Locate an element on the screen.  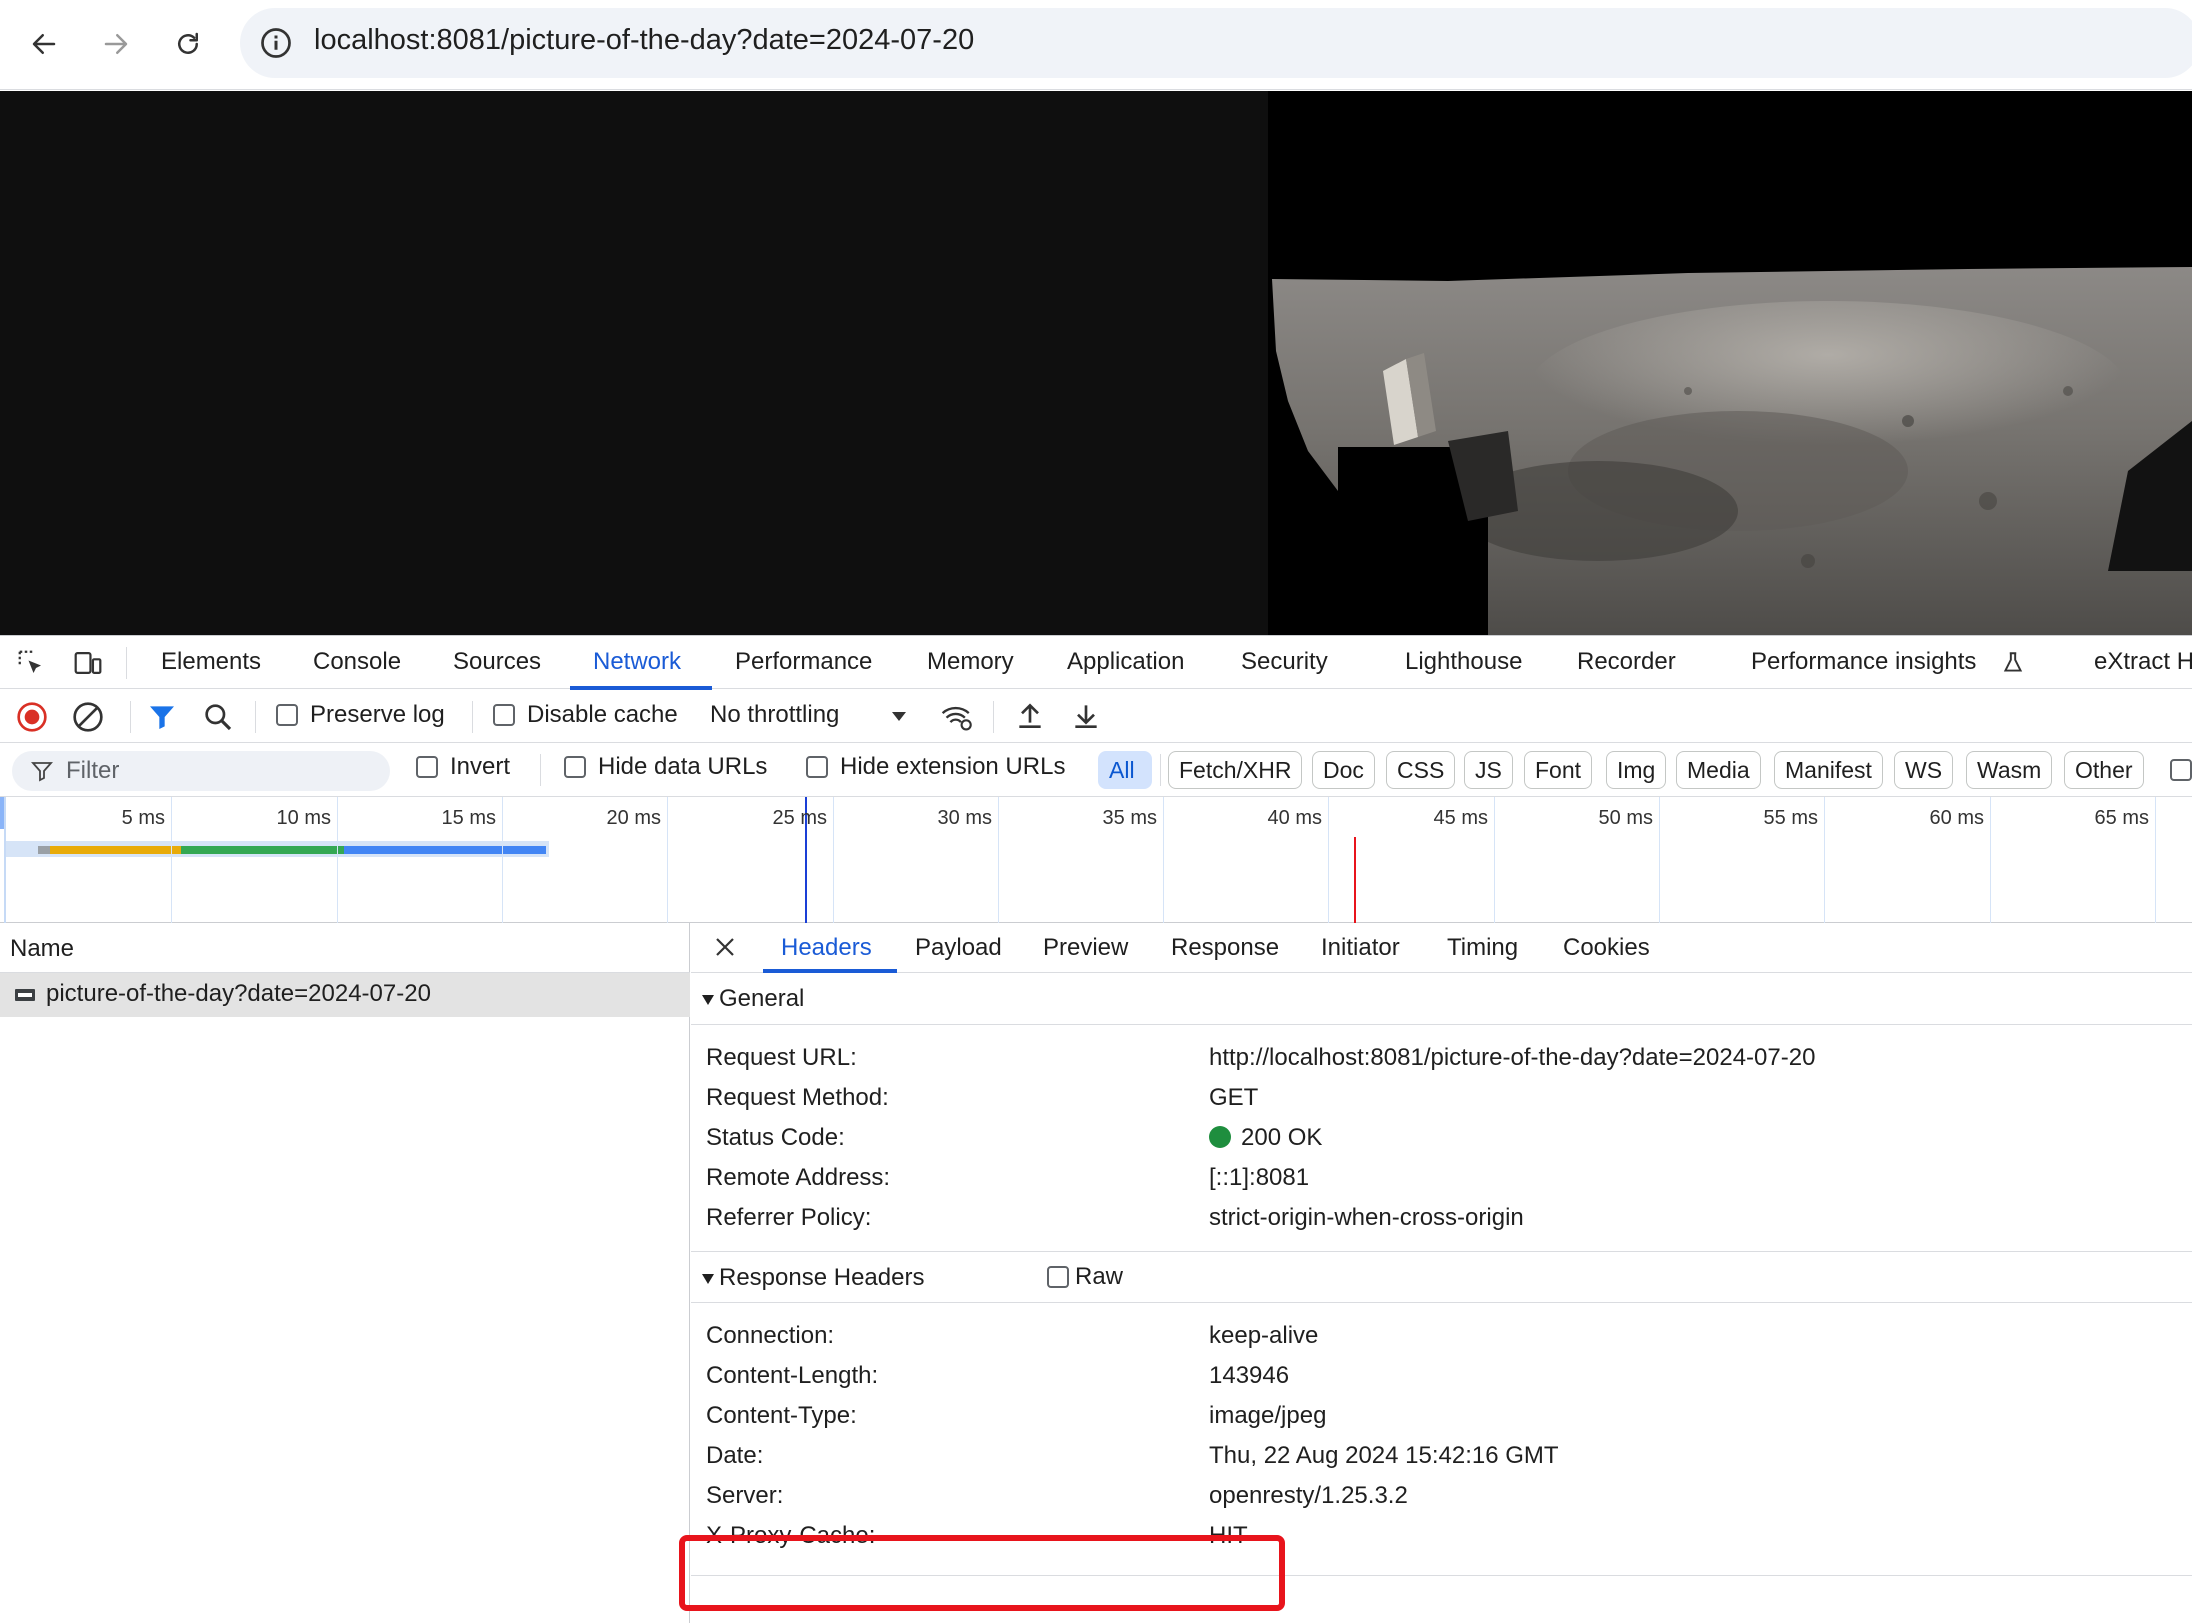
throttling-value: No throttling is located at coordinates (774, 715).